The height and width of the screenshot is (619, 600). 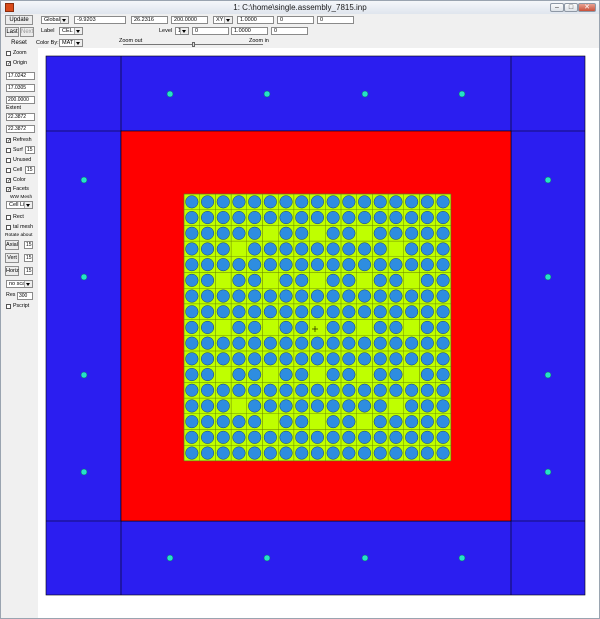 What do you see at coordinates (55, 20) in the screenshot?
I see `coord-mode-select: Global` at bounding box center [55, 20].